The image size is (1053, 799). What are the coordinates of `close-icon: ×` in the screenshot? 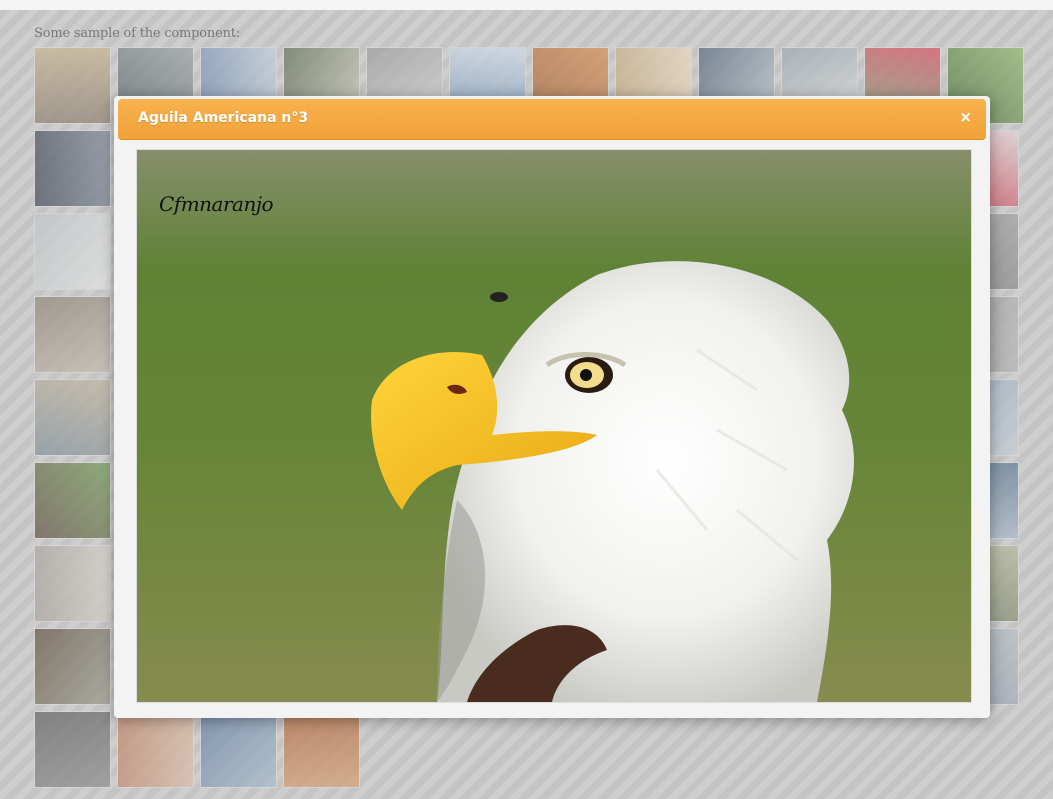 It's located at (965, 117).